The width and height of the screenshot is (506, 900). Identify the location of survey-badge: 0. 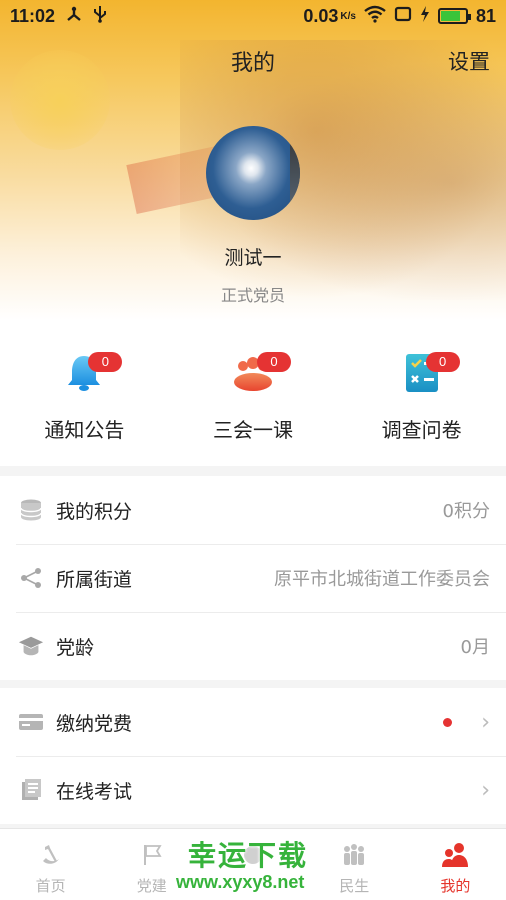
(442, 362).